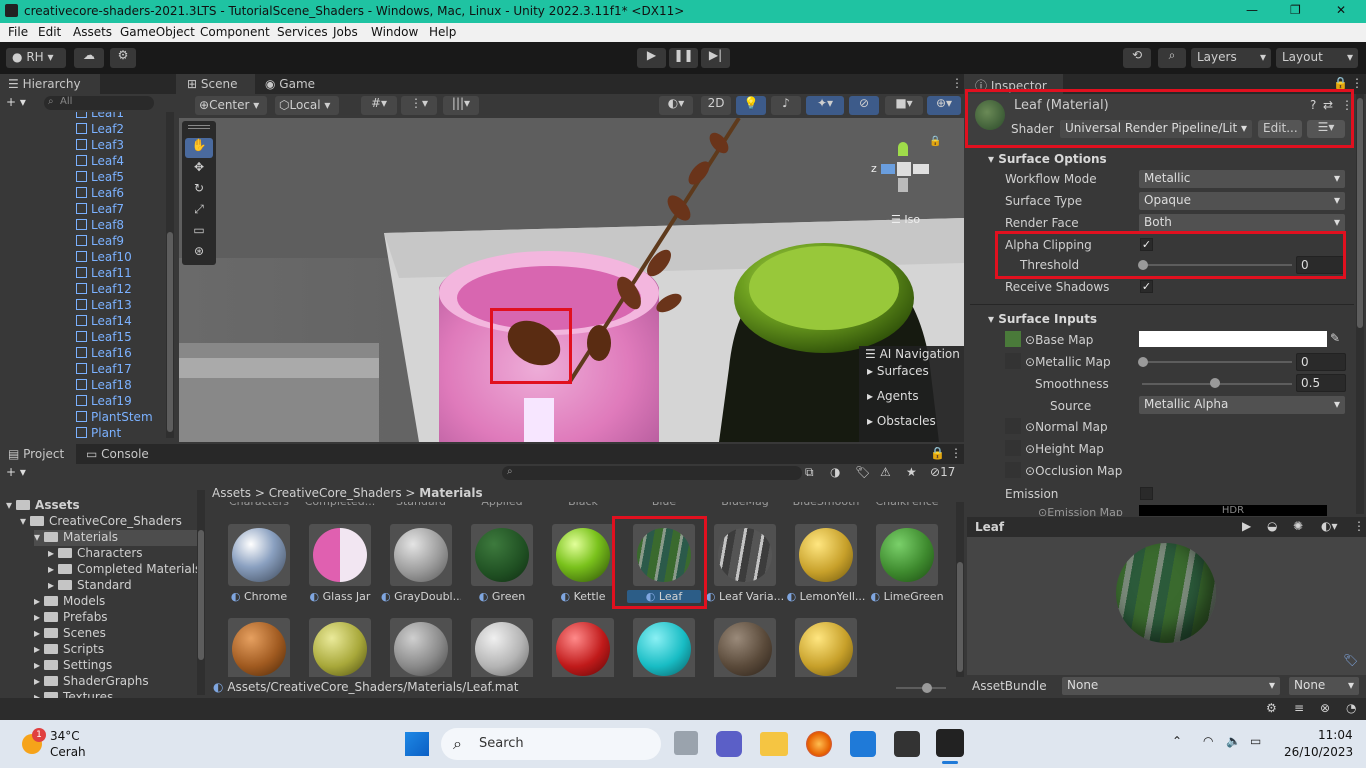 The height and width of the screenshot is (768, 1366). I want to click on iso-label: ☰ Iso, so click(905, 219).